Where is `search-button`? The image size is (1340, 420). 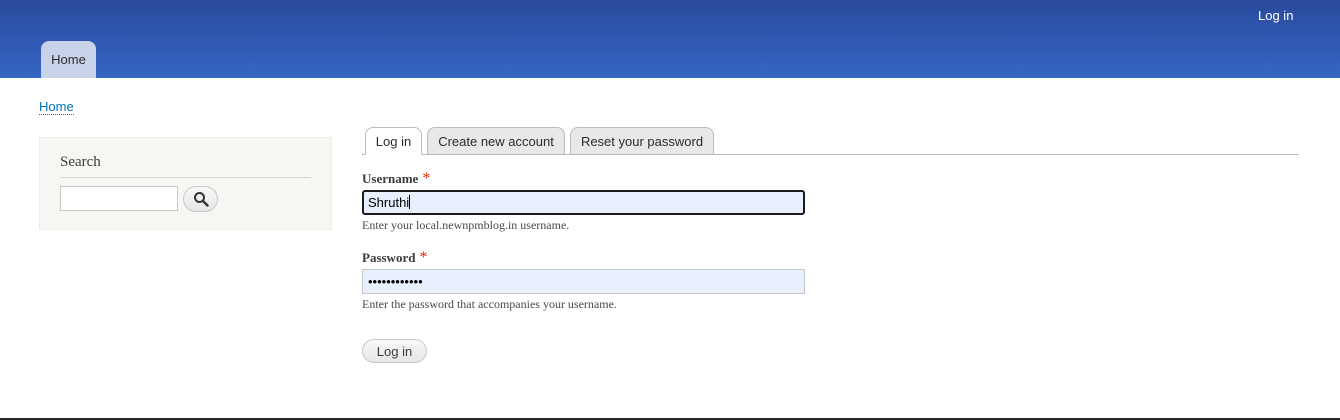 search-button is located at coordinates (200, 199).